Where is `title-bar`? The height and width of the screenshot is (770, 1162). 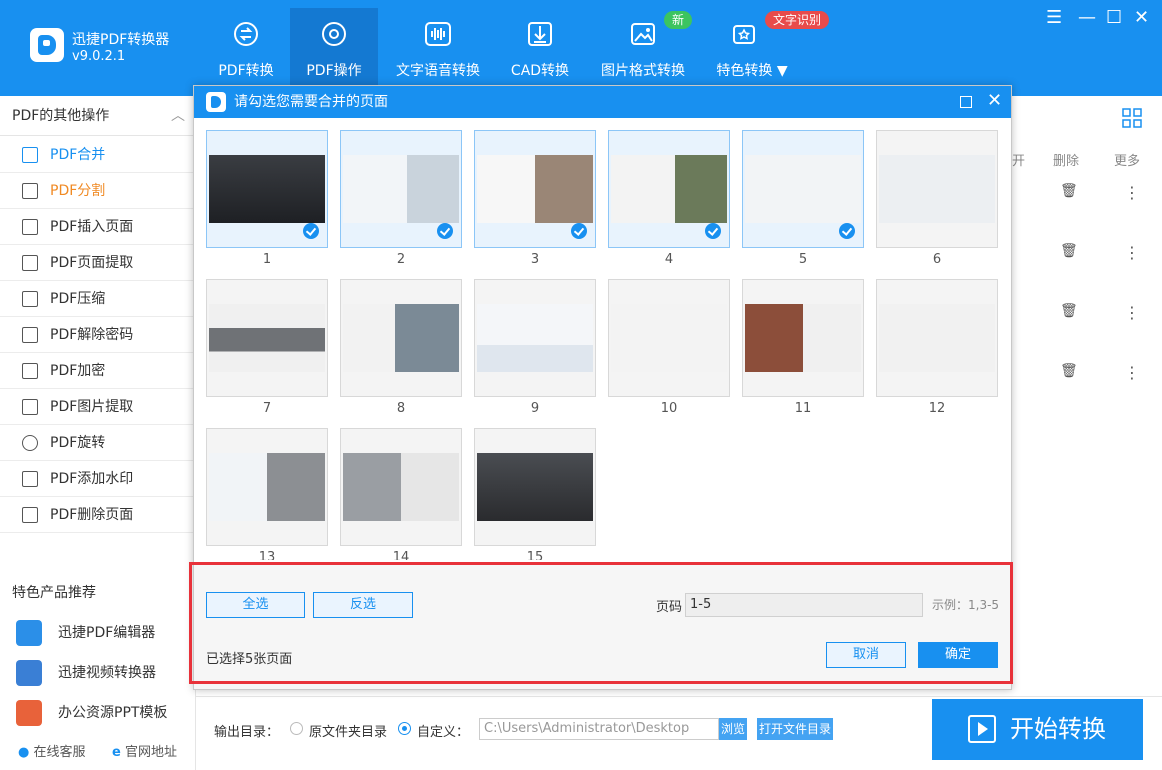
title-bar is located at coordinates (581, 48).